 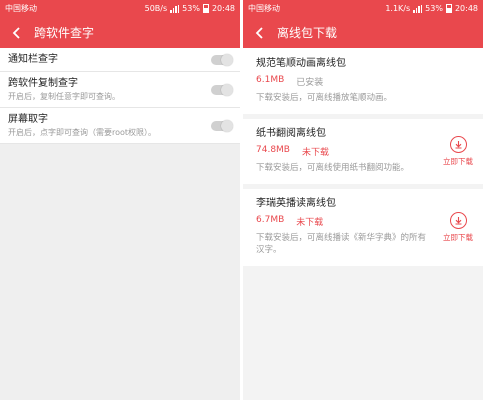 What do you see at coordinates (120, 90) in the screenshot?
I see `setting-copy-lookup: 跨软件复制查字 开启后，复制任意字即可查询。` at bounding box center [120, 90].